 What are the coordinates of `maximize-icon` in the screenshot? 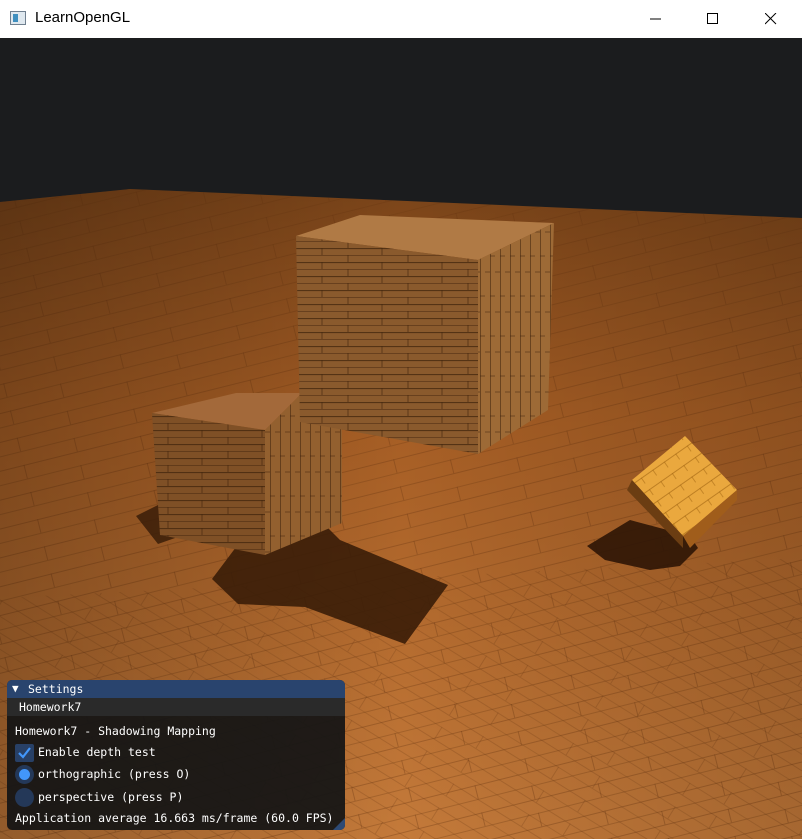 It's located at (712, 18).